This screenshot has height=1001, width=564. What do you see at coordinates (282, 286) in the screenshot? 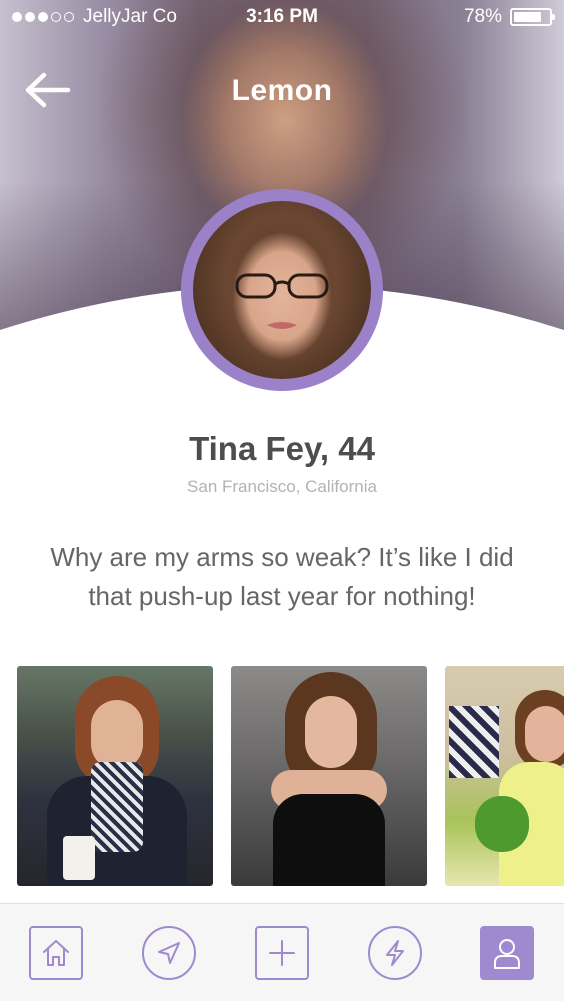
I see `glasses-graphic` at bounding box center [282, 286].